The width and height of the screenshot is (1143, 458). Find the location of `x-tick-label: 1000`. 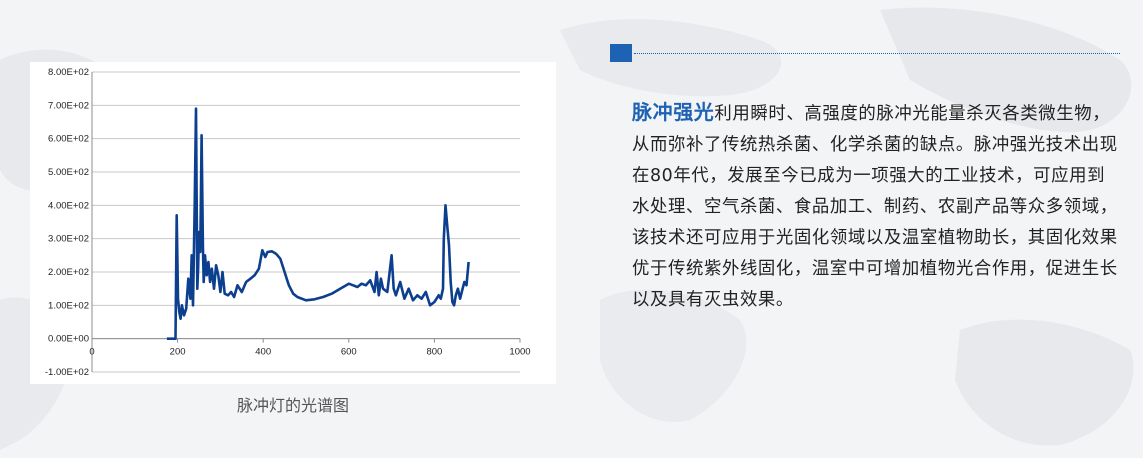

x-tick-label: 1000 is located at coordinates (519, 352).